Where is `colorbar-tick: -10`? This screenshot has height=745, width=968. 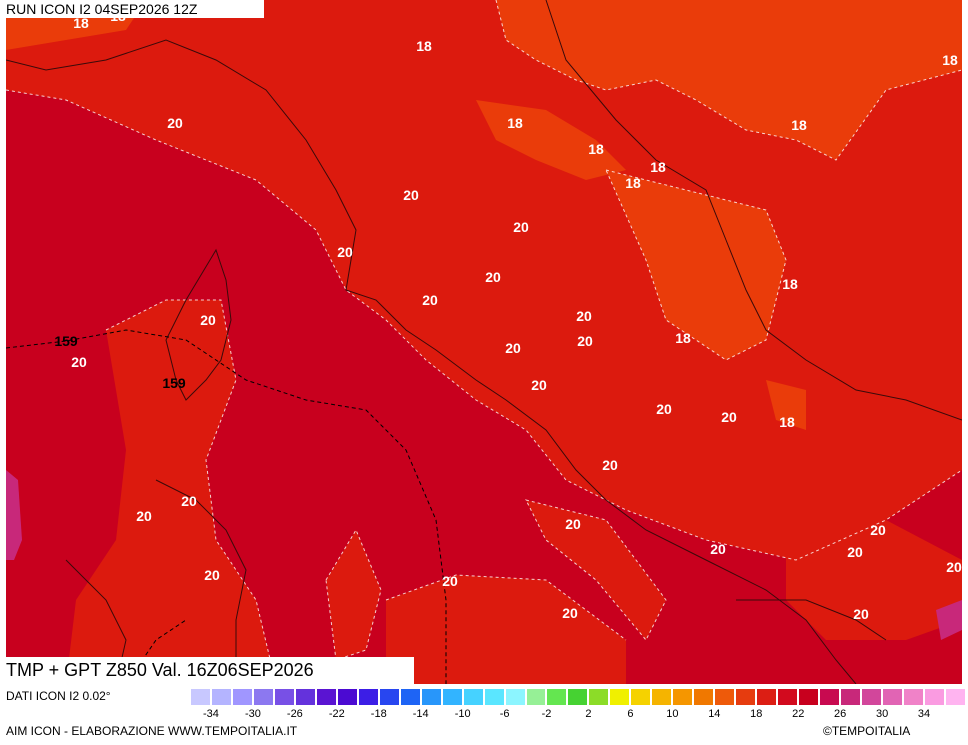
colorbar-tick: -10 is located at coordinates (462, 714).